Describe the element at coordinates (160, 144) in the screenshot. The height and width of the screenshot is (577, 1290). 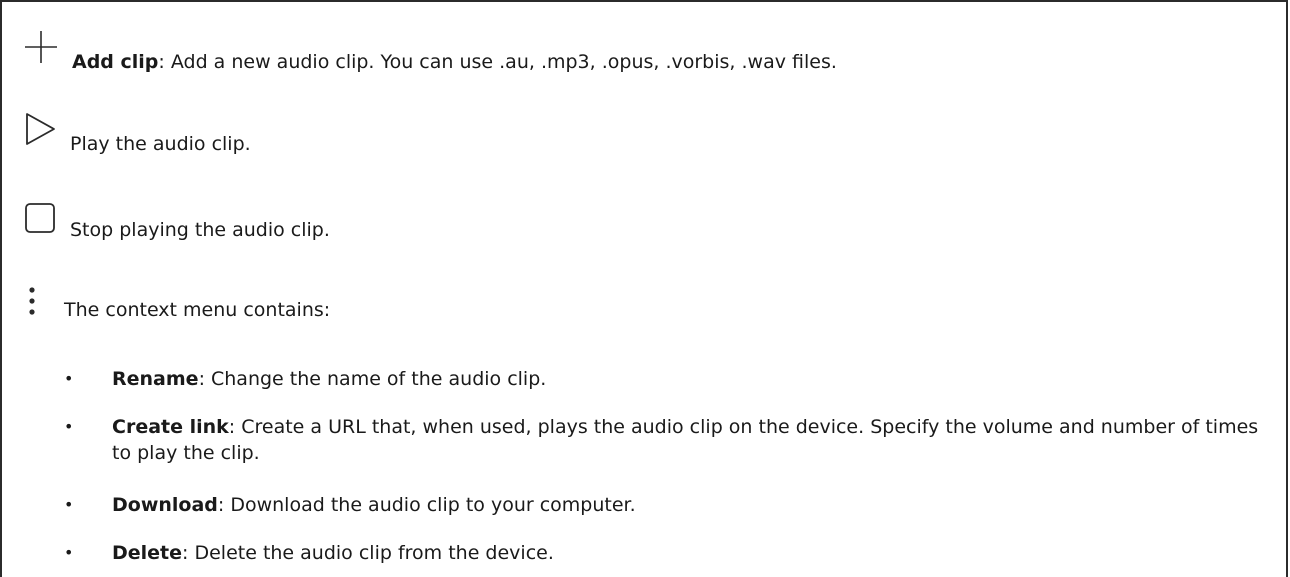
I see `play-text: Play the audio clip.` at that location.